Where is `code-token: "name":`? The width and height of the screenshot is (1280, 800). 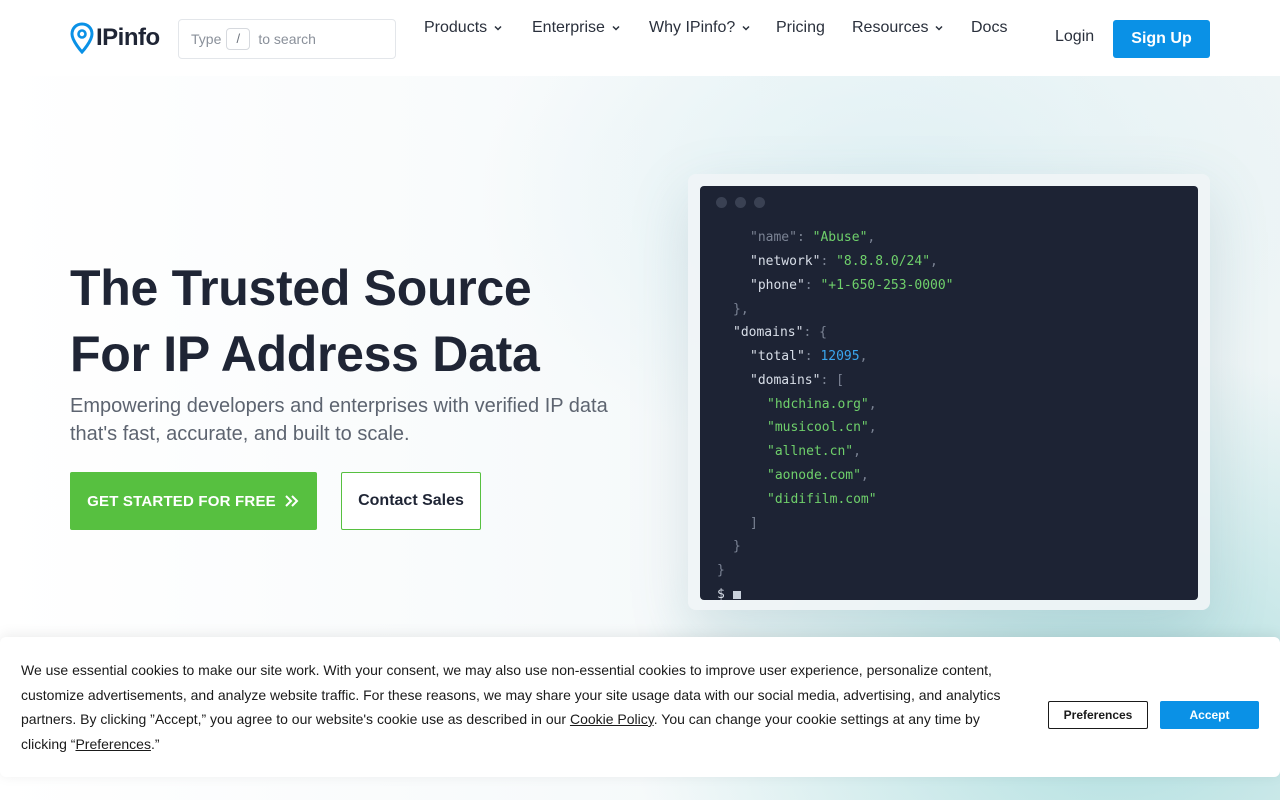 code-token: "name": is located at coordinates (781, 237).